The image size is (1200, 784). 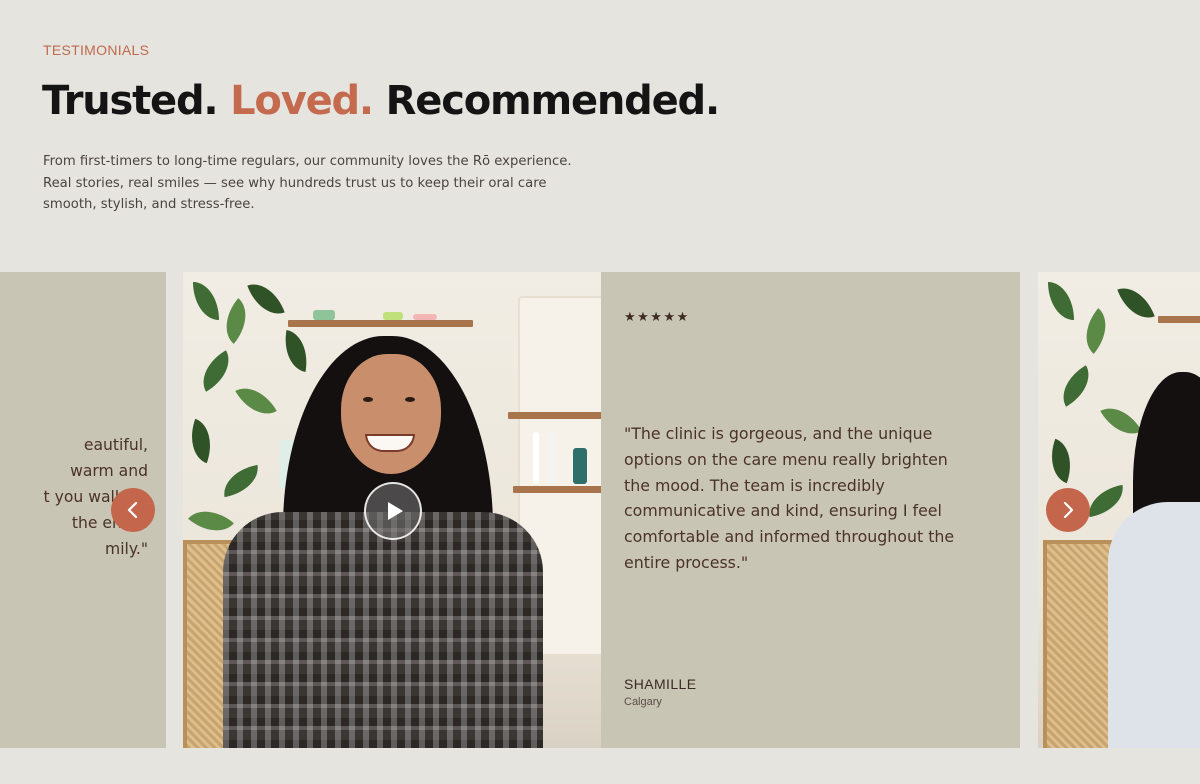 What do you see at coordinates (391, 414) in the screenshot?
I see `person-face` at bounding box center [391, 414].